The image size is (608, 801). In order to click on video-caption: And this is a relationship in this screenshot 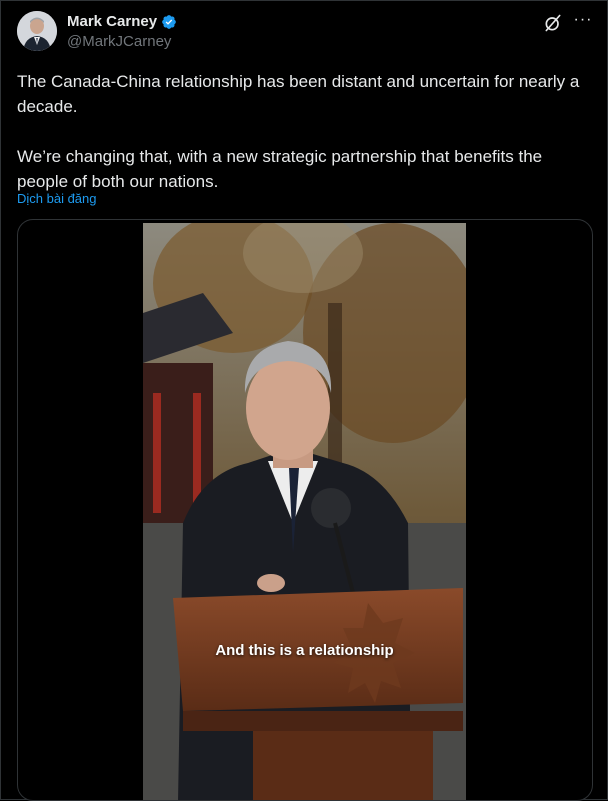, I will do `click(304, 650)`.